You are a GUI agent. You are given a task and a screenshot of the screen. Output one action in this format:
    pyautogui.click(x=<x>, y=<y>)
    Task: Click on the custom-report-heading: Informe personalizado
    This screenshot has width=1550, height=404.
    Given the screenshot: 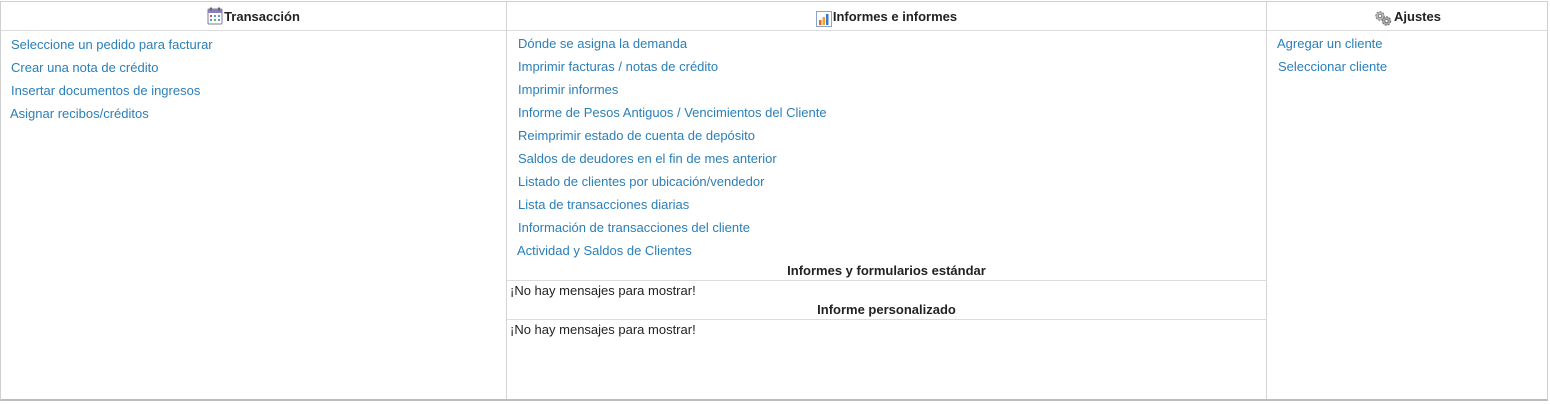 What is the action you would take?
    pyautogui.click(x=886, y=310)
    